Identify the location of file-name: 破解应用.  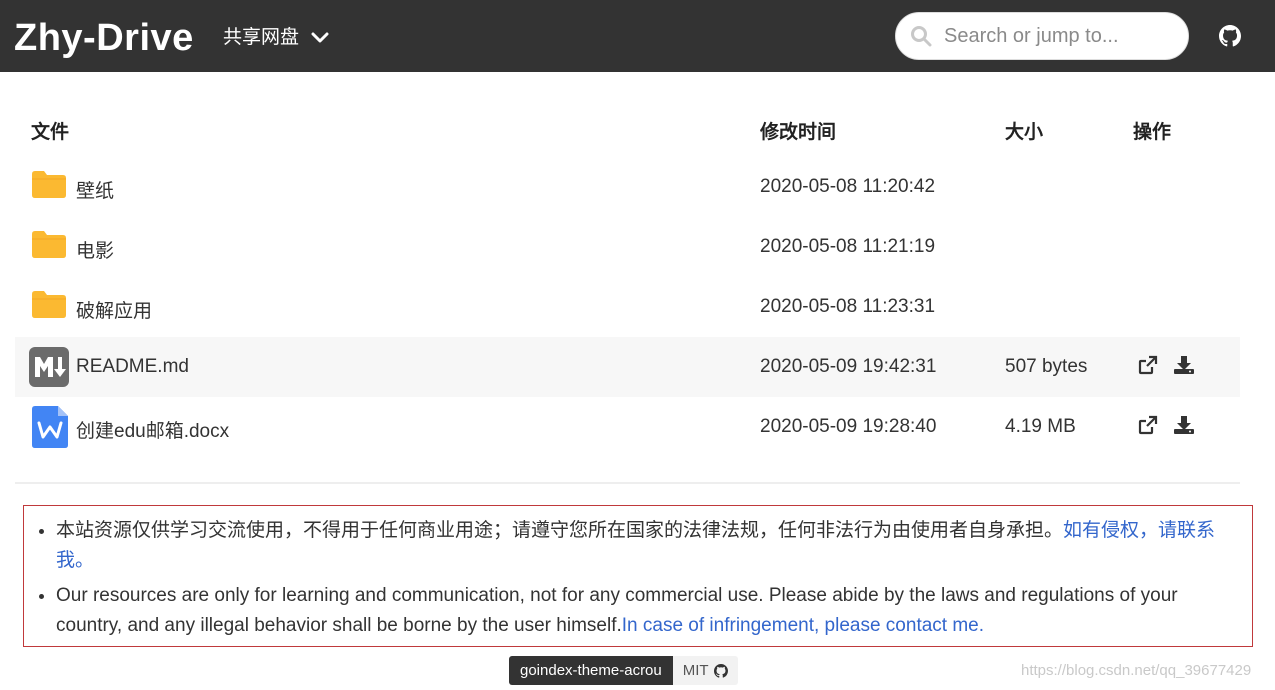
(114, 309).